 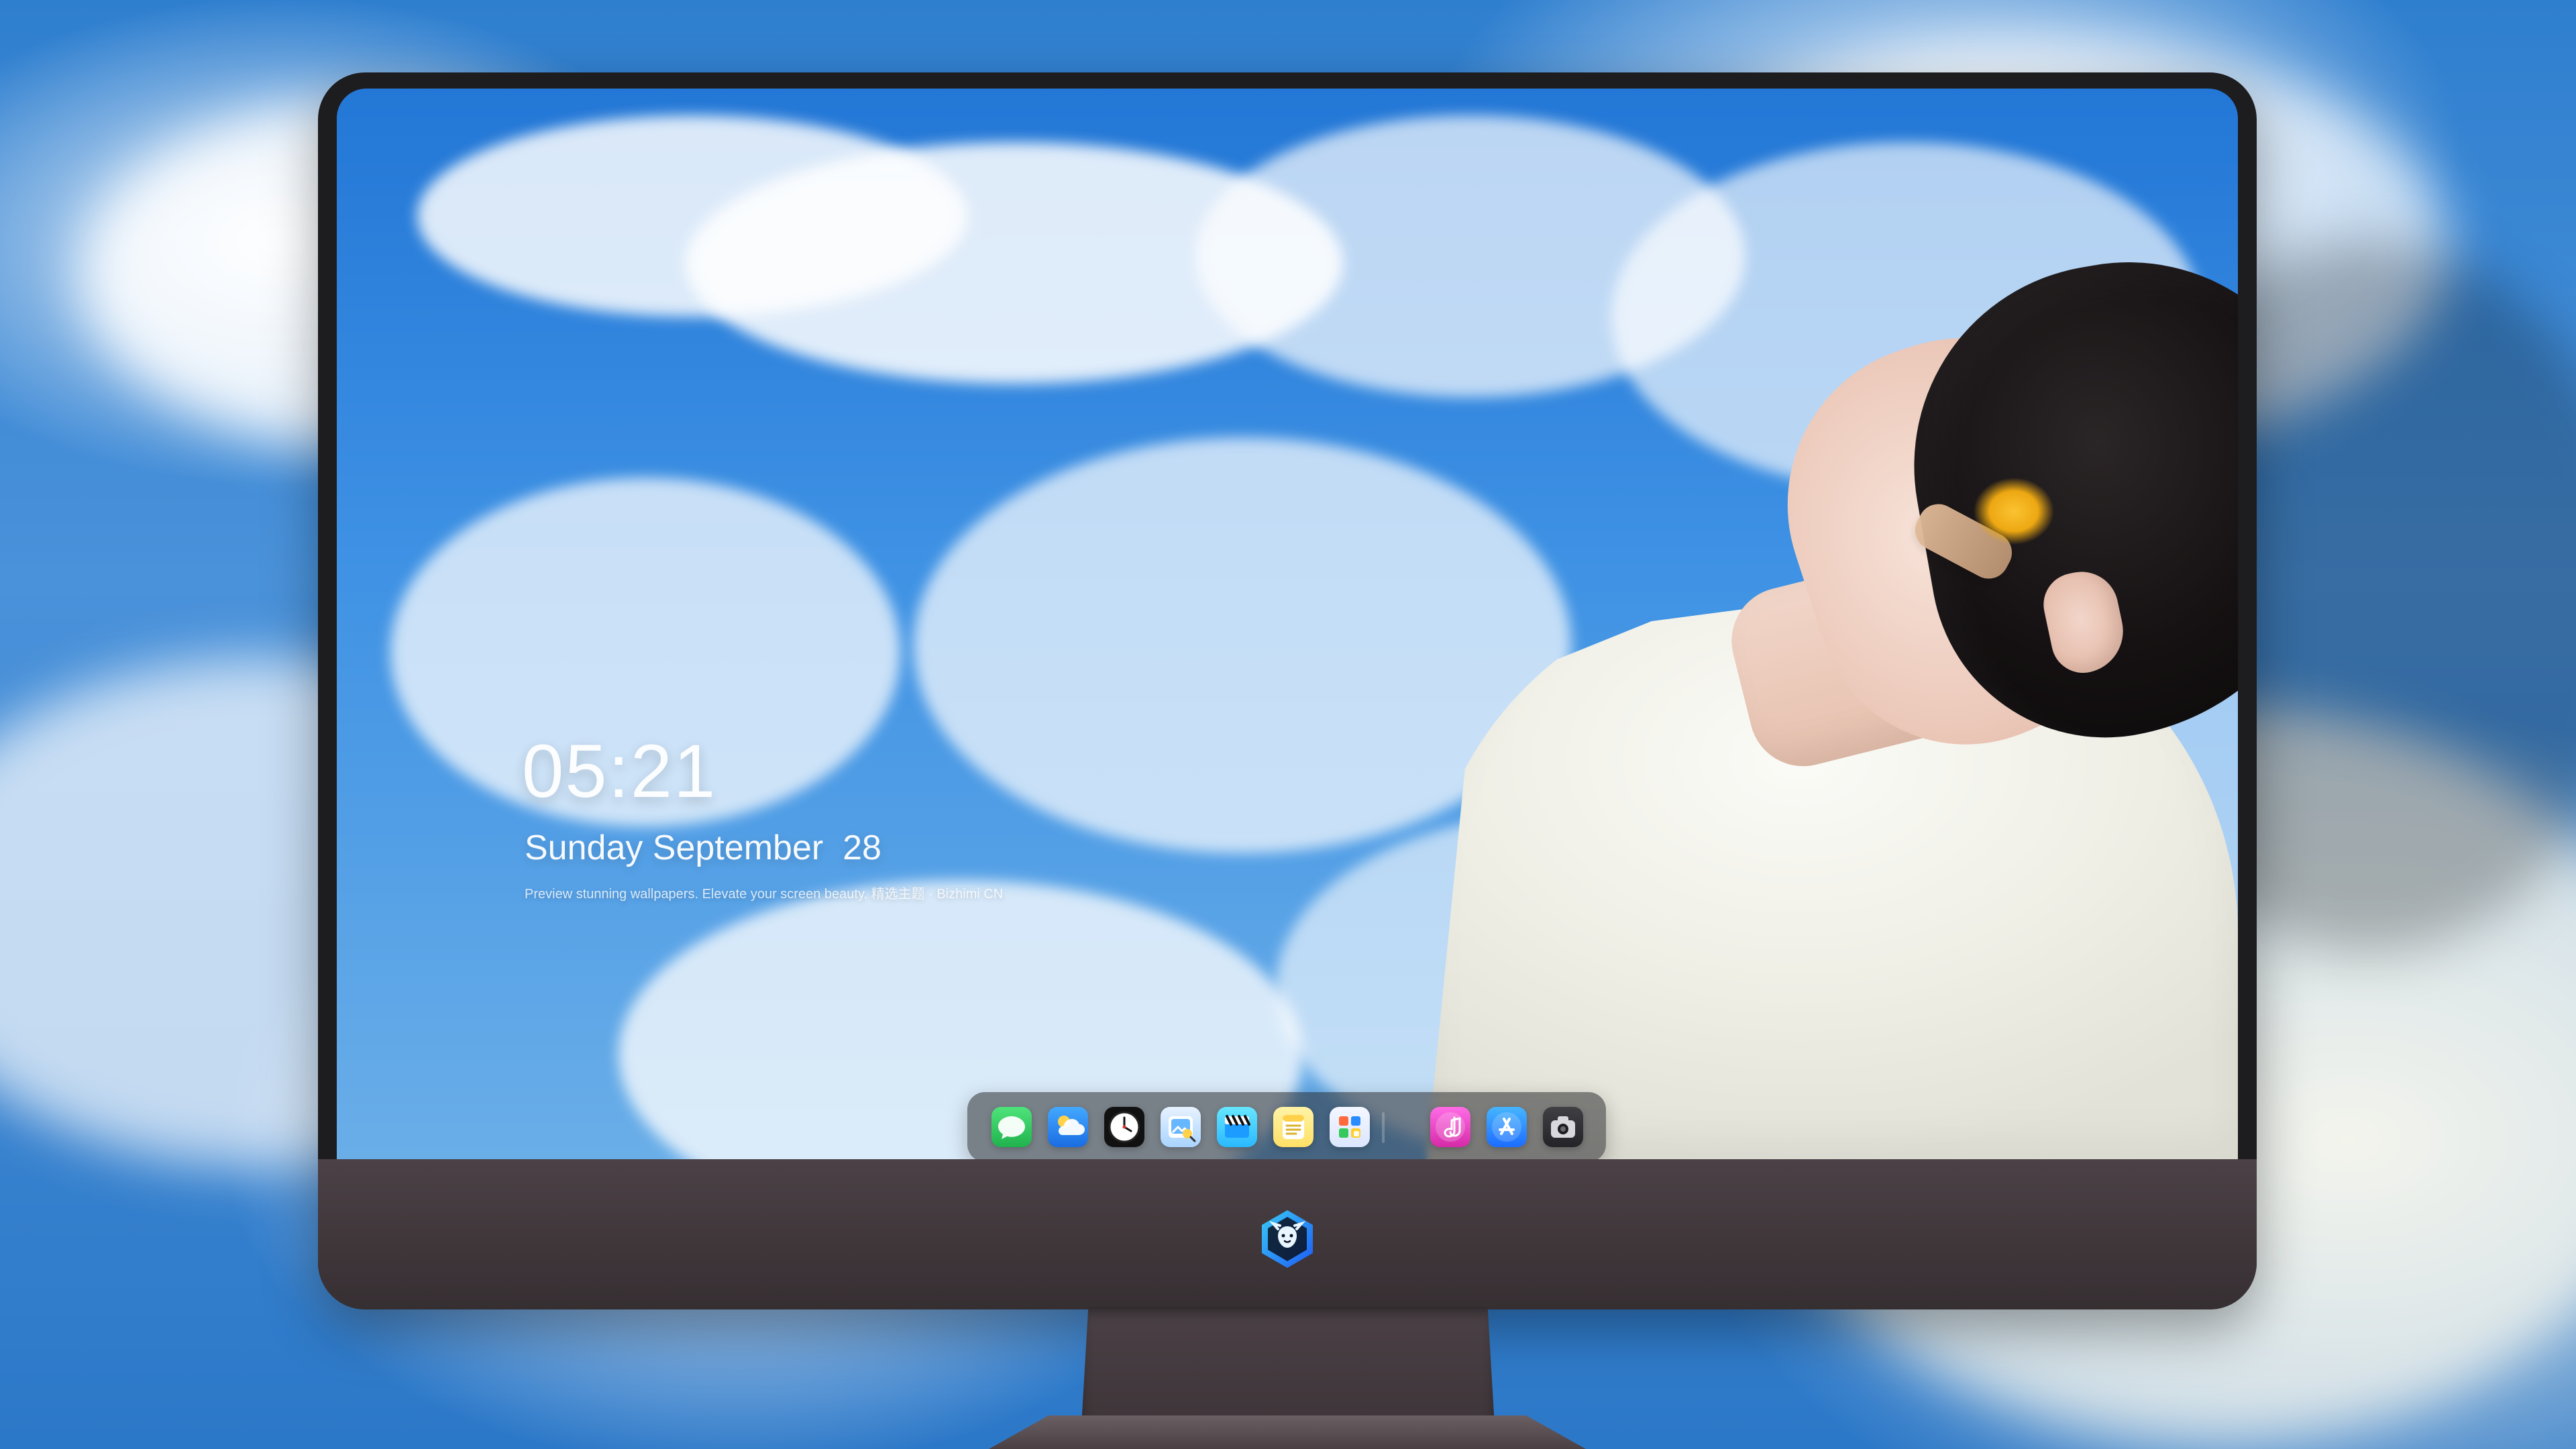 I want to click on notes-paper, so click(x=1293, y=1127).